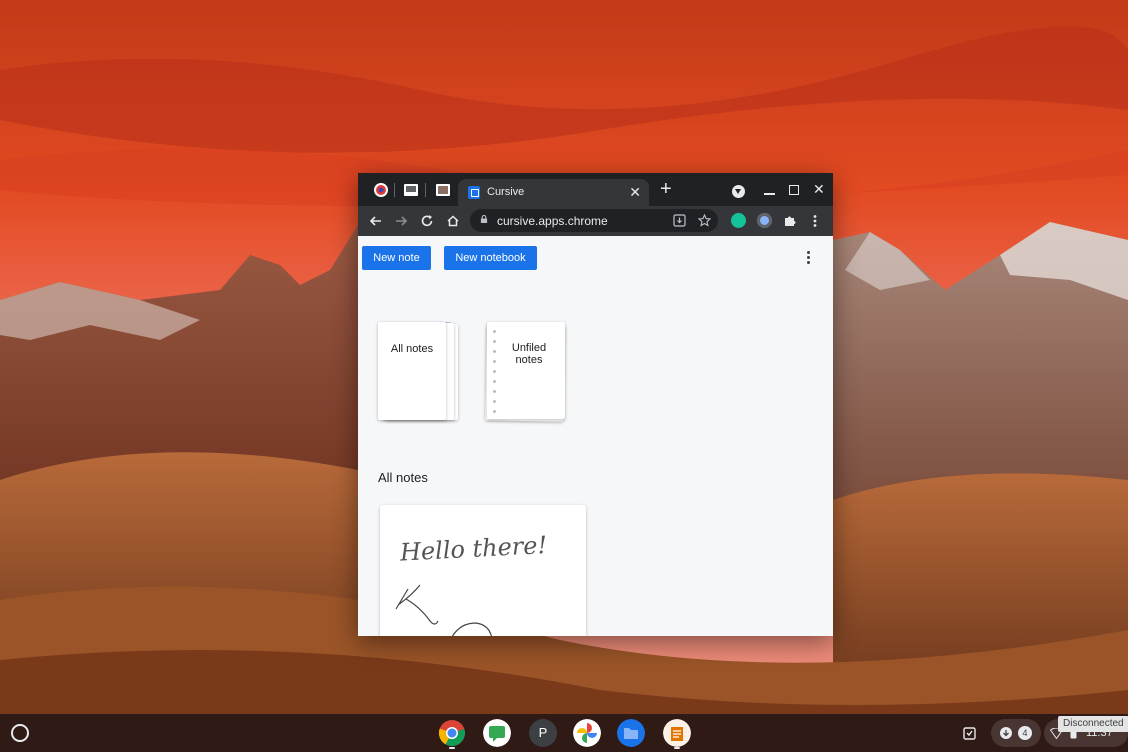 Image resolution: width=1128 pixels, height=752 pixels. I want to click on photos-icon, so click(587, 733).